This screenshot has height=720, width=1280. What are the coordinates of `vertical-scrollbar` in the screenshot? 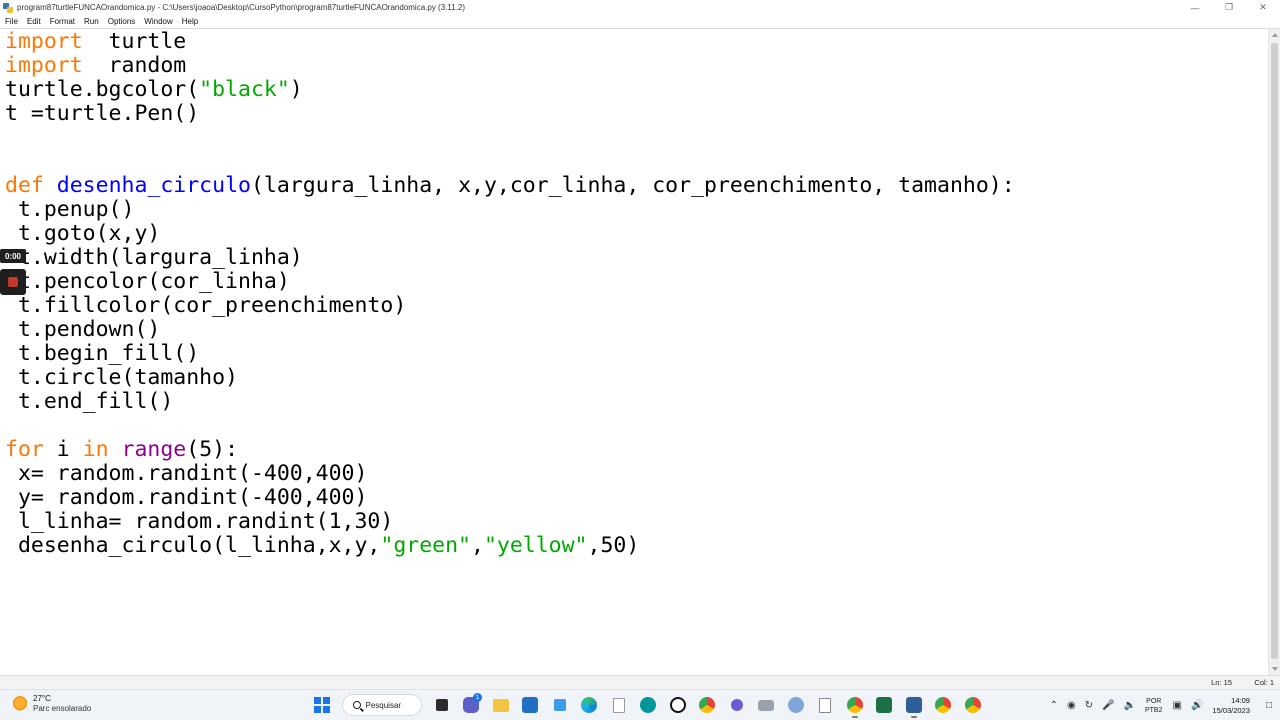 It's located at (1274, 352).